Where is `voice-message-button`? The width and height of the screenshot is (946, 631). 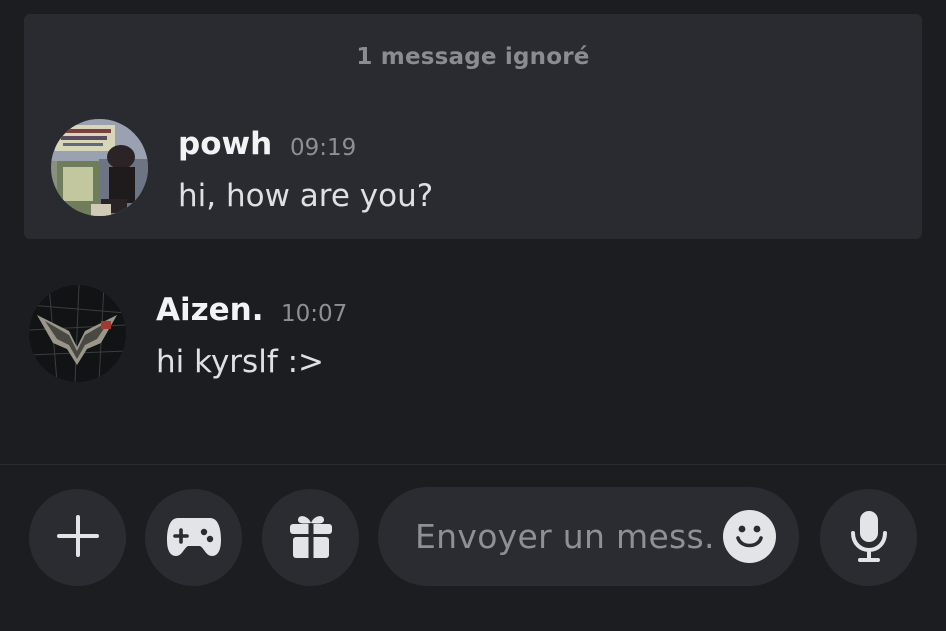
voice-message-button is located at coordinates (868, 537).